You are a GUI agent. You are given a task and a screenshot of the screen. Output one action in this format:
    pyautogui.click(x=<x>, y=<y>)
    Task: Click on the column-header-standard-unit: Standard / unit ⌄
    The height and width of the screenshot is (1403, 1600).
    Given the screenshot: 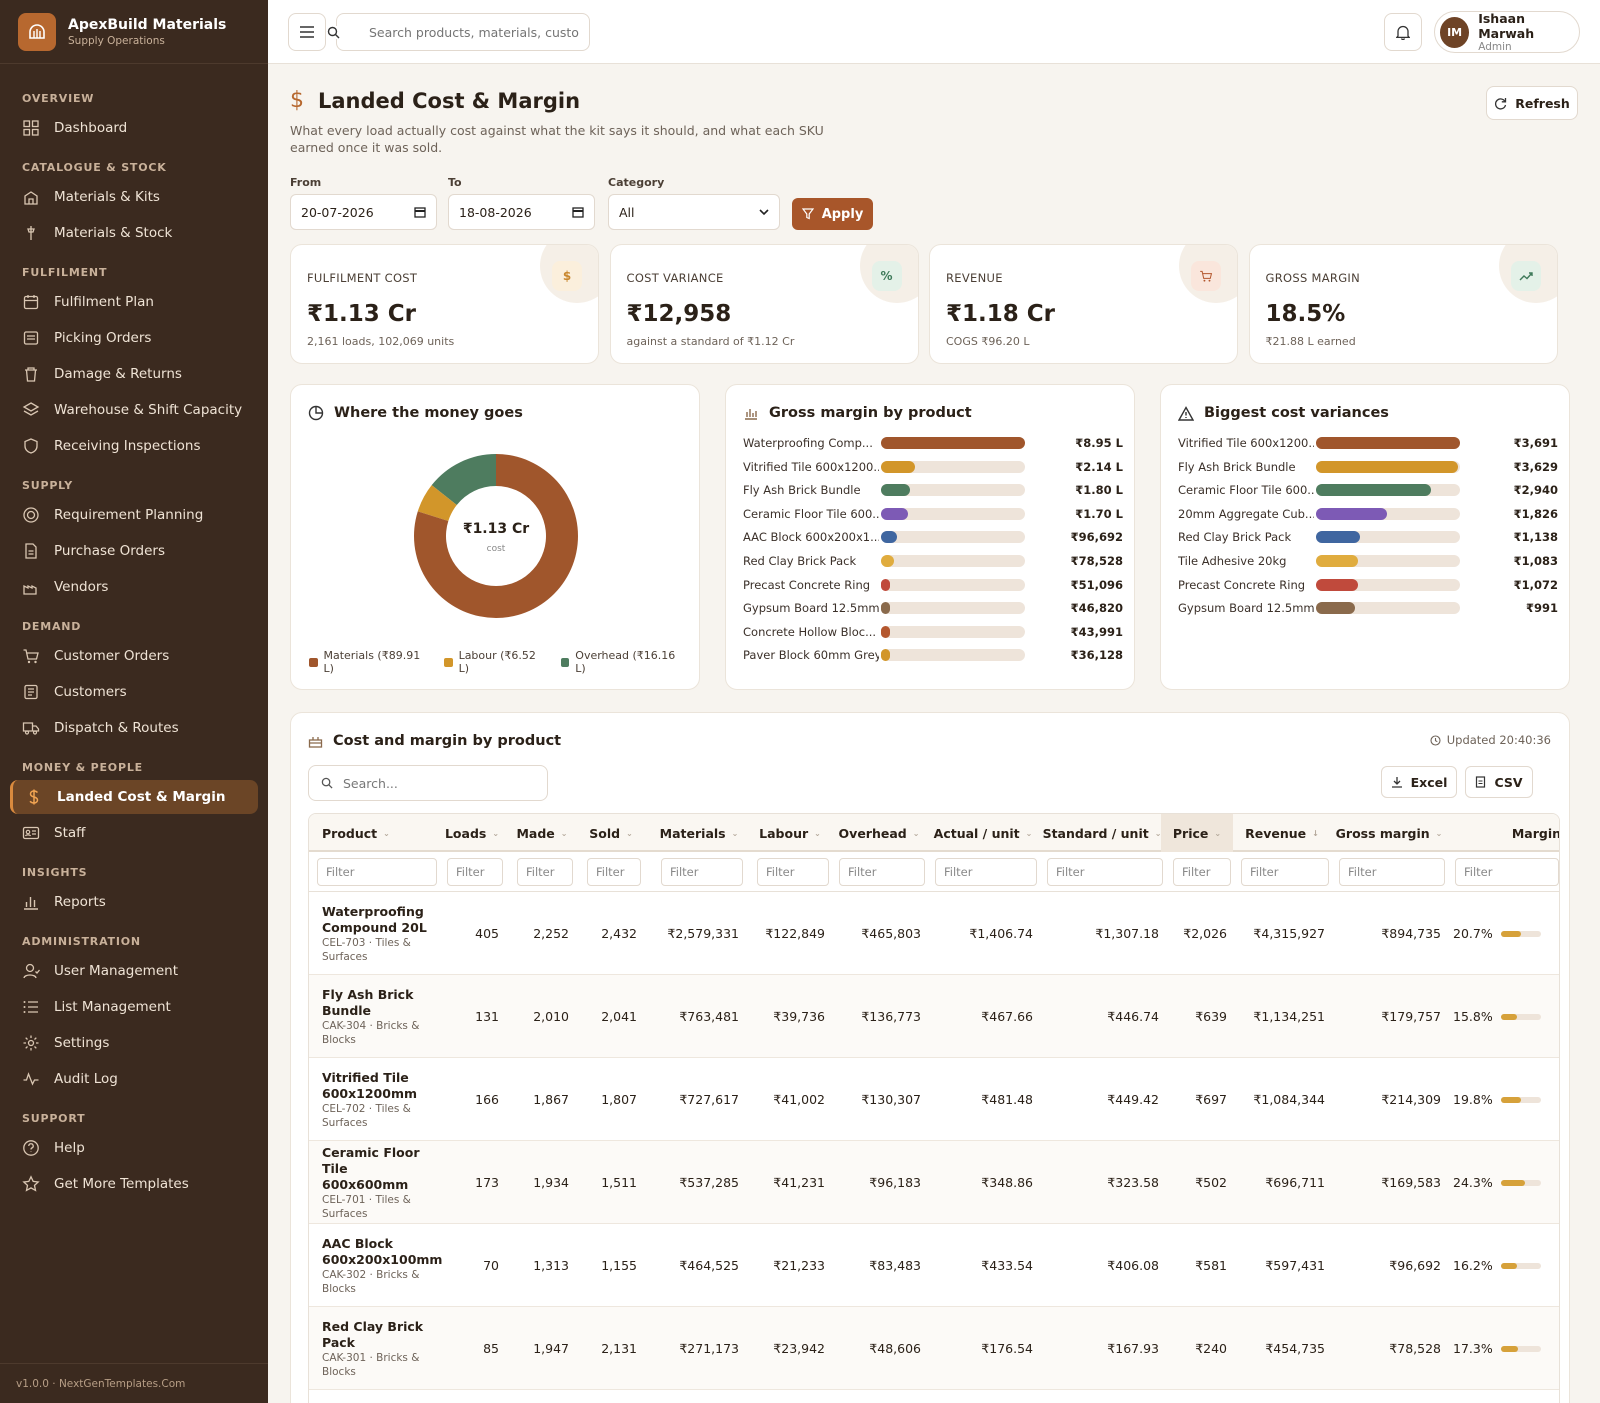 What is the action you would take?
    pyautogui.click(x=1102, y=833)
    